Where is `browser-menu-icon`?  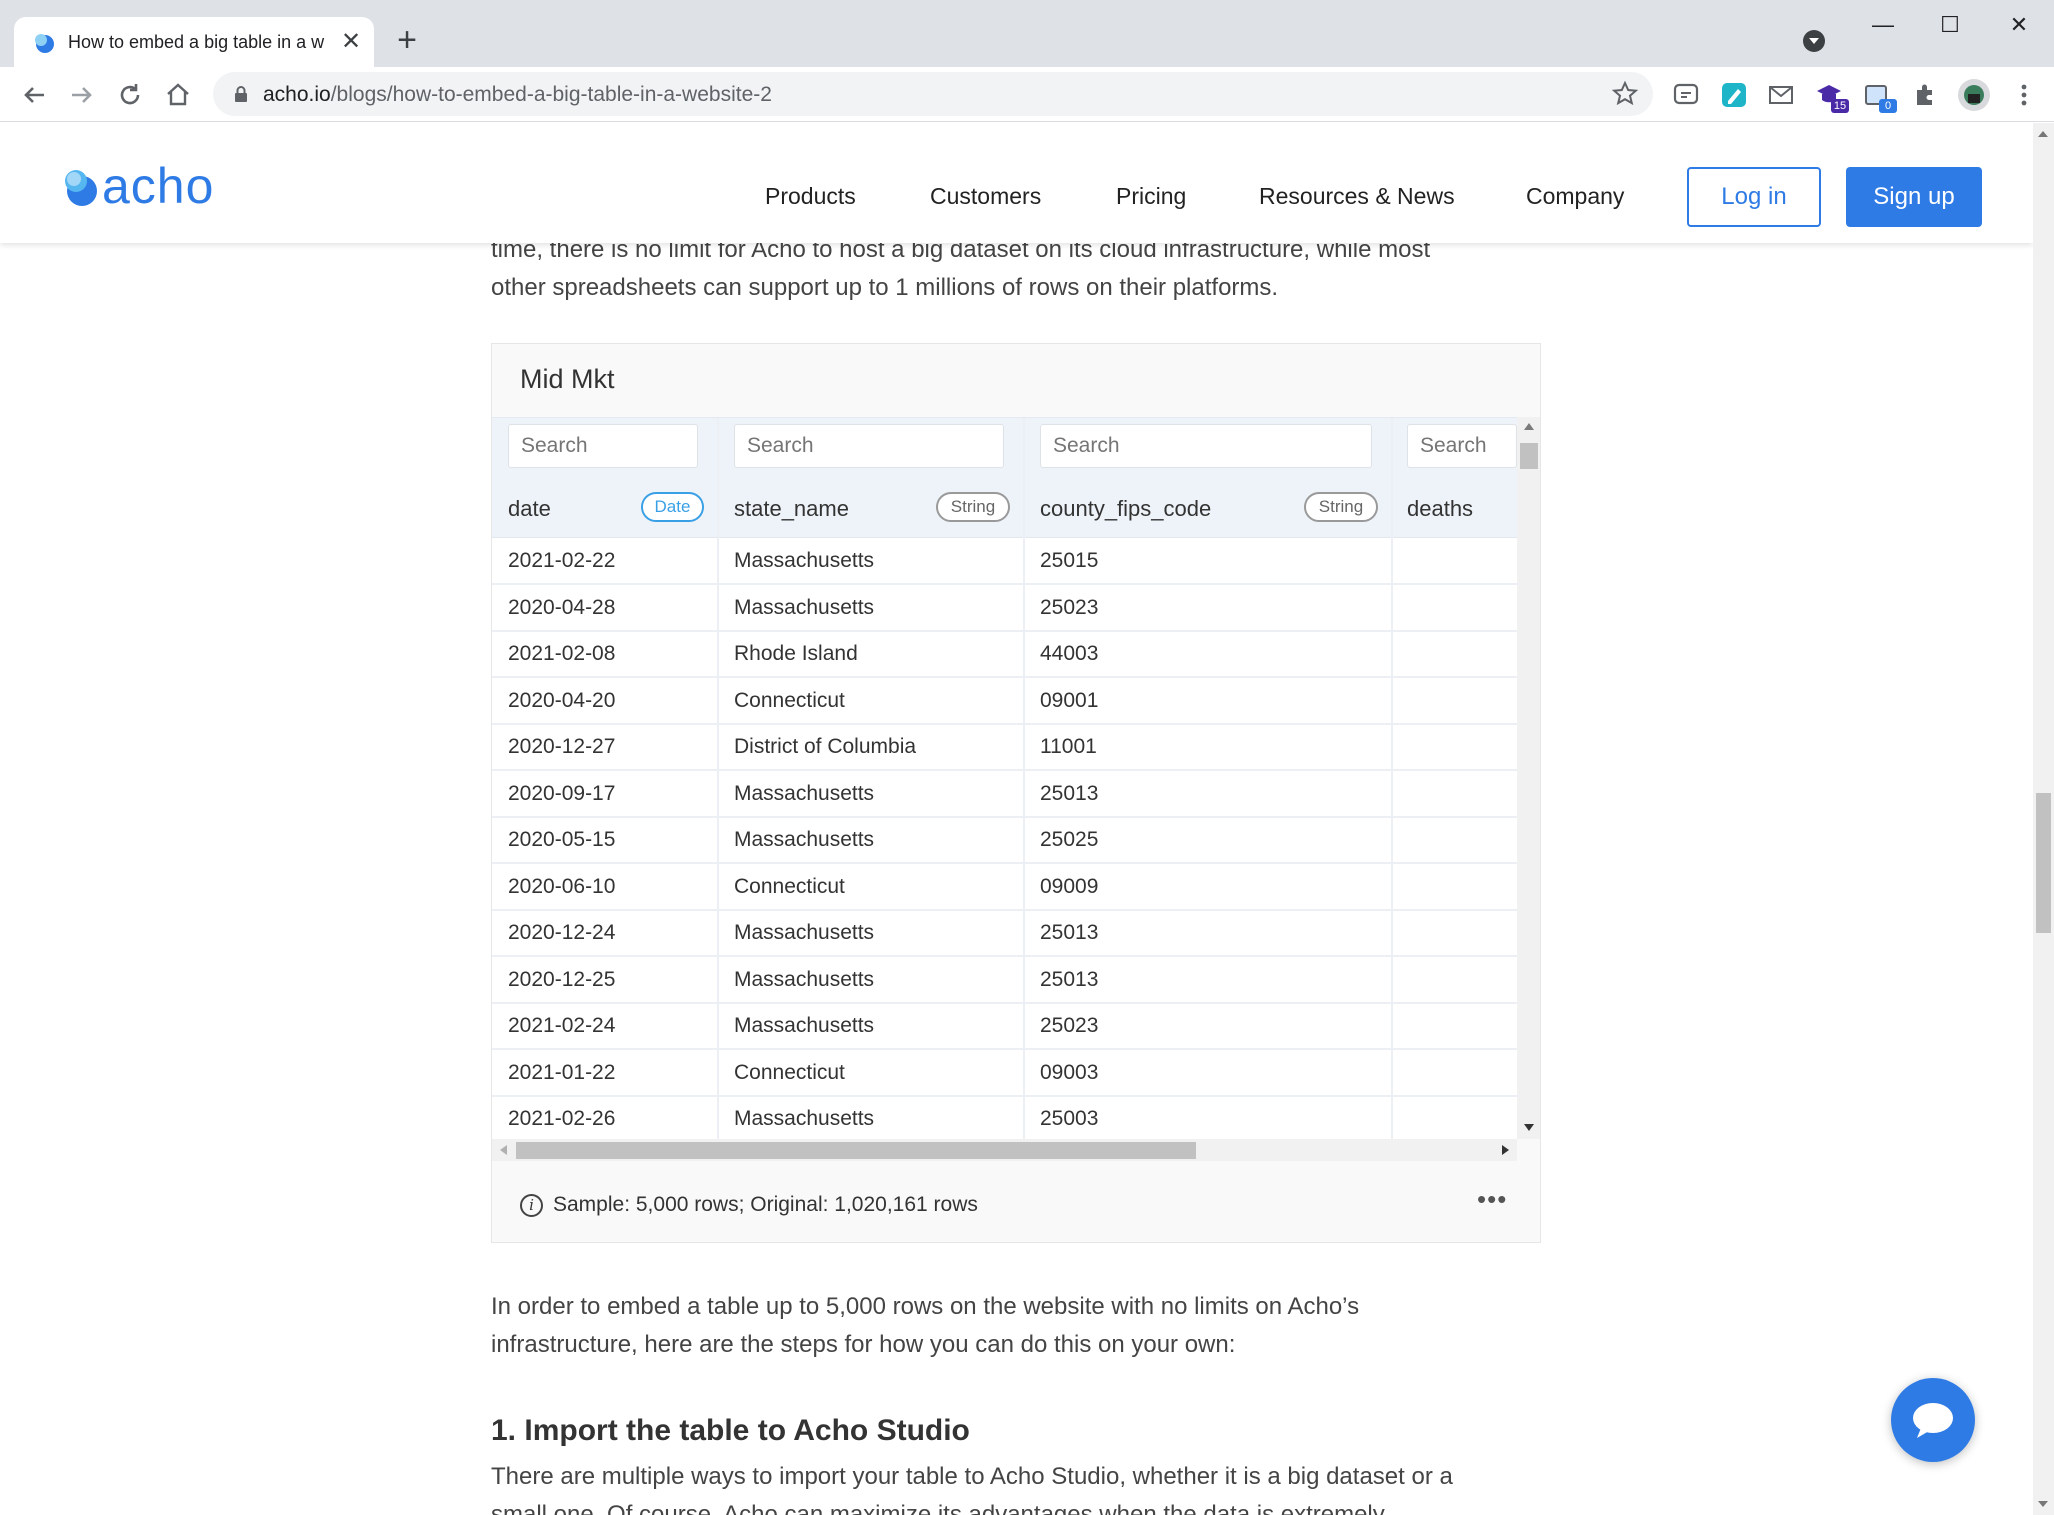 browser-menu-icon is located at coordinates (2024, 95).